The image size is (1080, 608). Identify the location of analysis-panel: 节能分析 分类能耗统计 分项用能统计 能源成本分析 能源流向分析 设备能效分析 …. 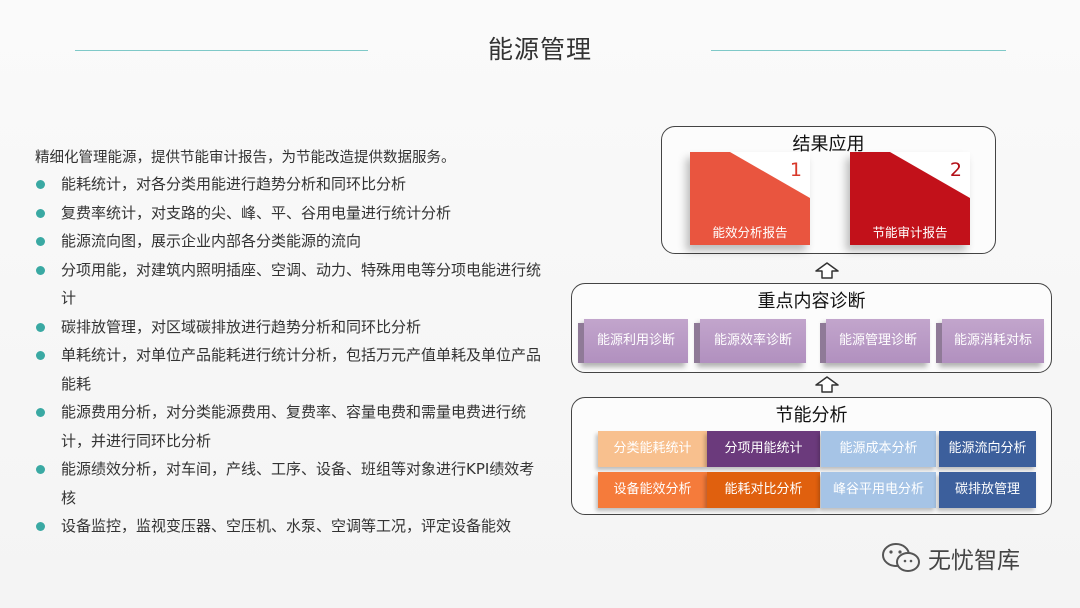
(811, 456).